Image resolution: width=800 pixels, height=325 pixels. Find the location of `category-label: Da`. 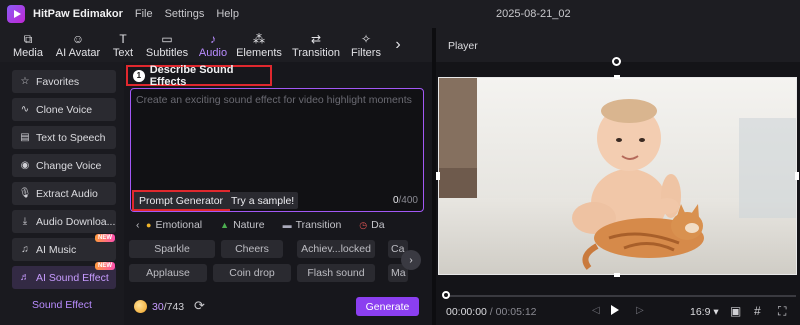

category-label: Da is located at coordinates (378, 225).